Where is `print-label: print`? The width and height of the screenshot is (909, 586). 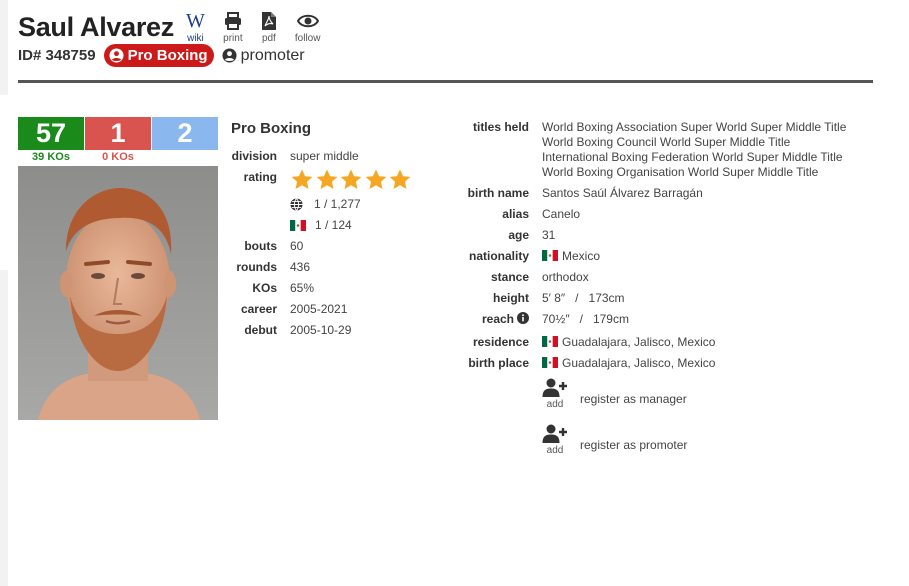
print-label: print is located at coordinates (233, 38).